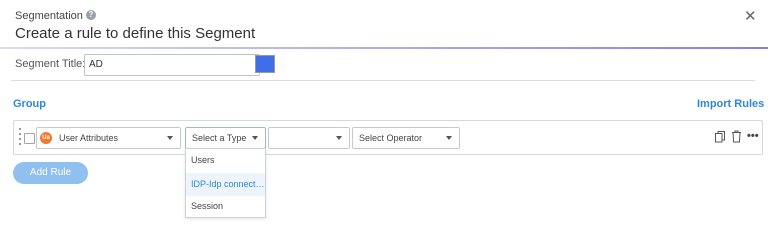 The width and height of the screenshot is (768, 245). I want to click on segment-title-label: Segment Title:, so click(50, 64).